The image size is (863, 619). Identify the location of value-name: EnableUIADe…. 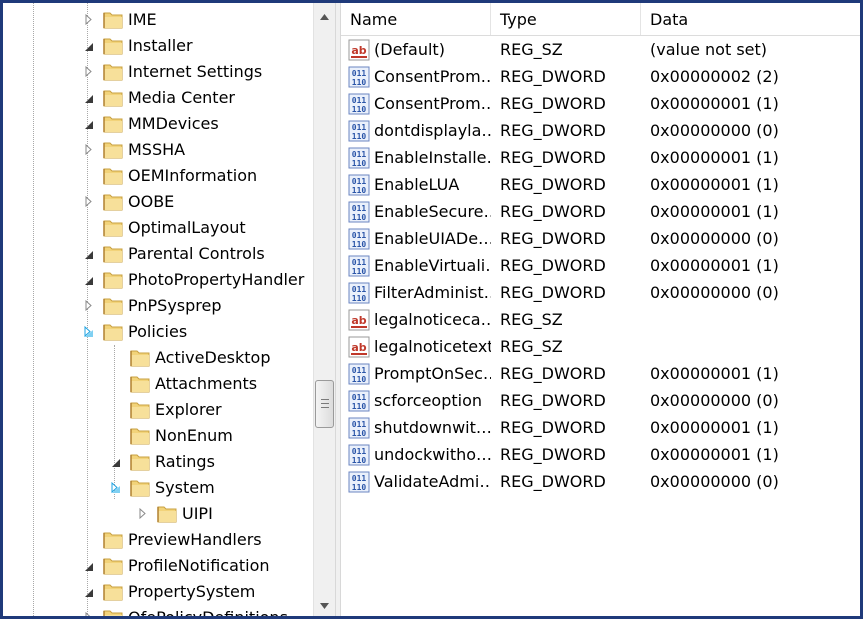
(432, 238).